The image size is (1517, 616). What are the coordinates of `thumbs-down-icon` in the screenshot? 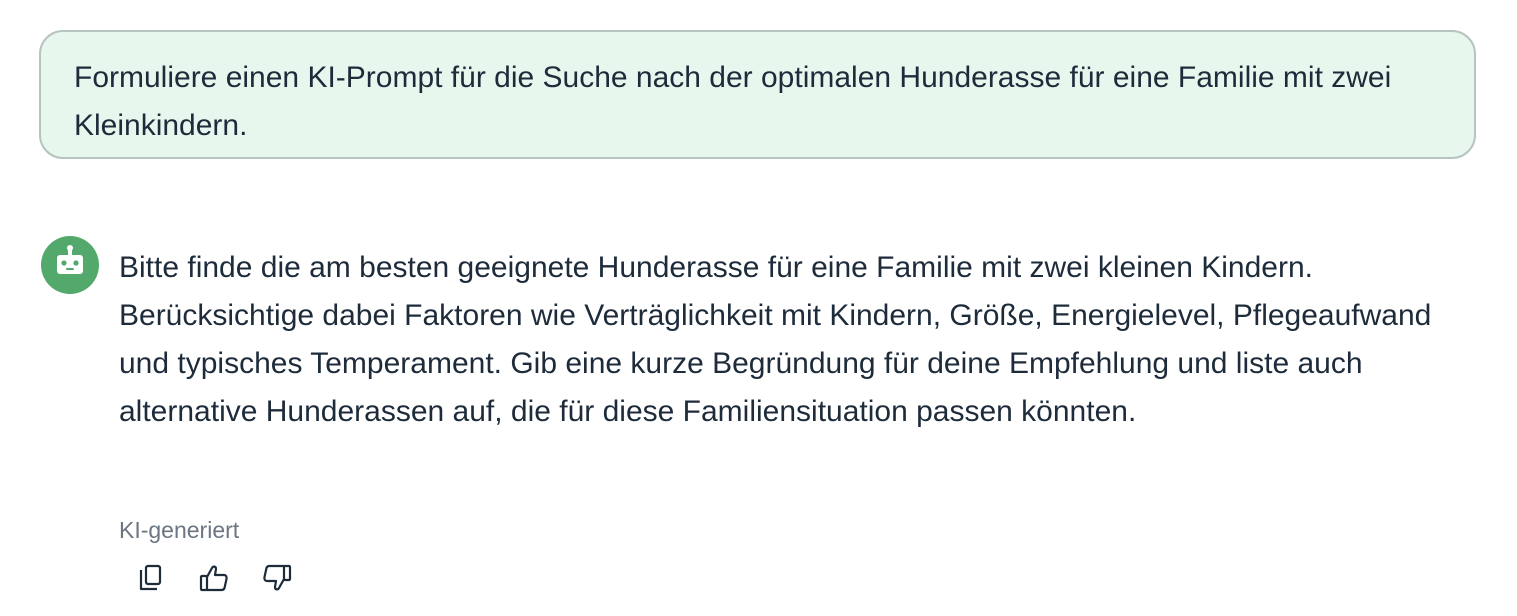 It's located at (277, 577).